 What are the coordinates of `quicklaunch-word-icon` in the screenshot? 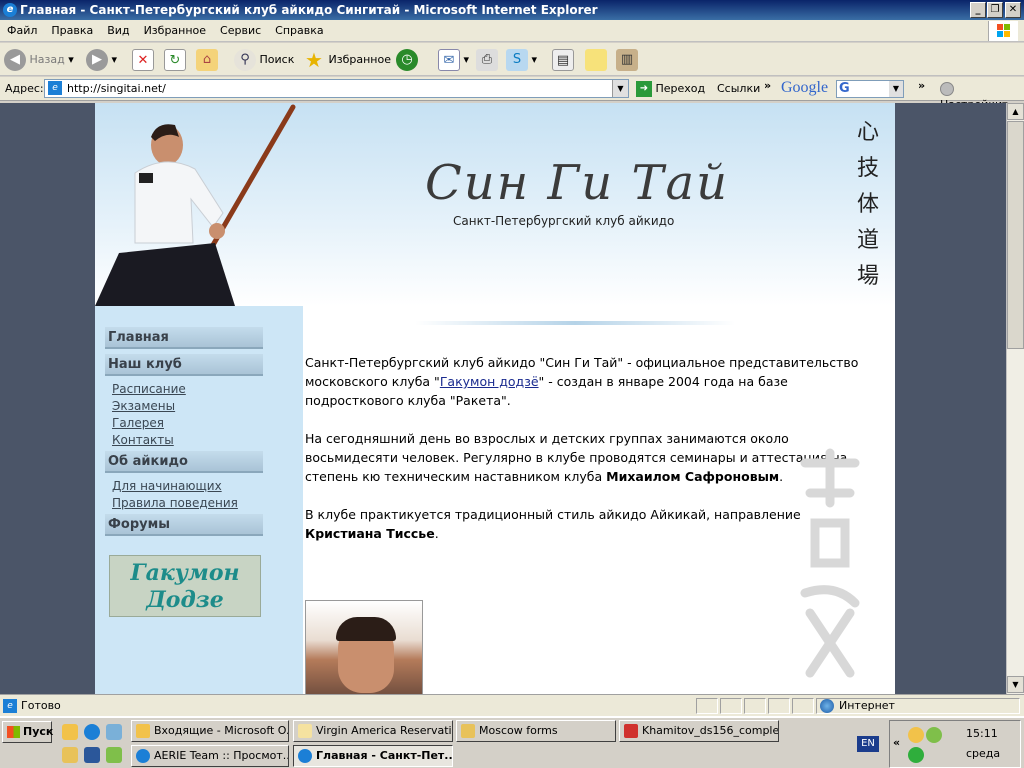 It's located at (92, 755).